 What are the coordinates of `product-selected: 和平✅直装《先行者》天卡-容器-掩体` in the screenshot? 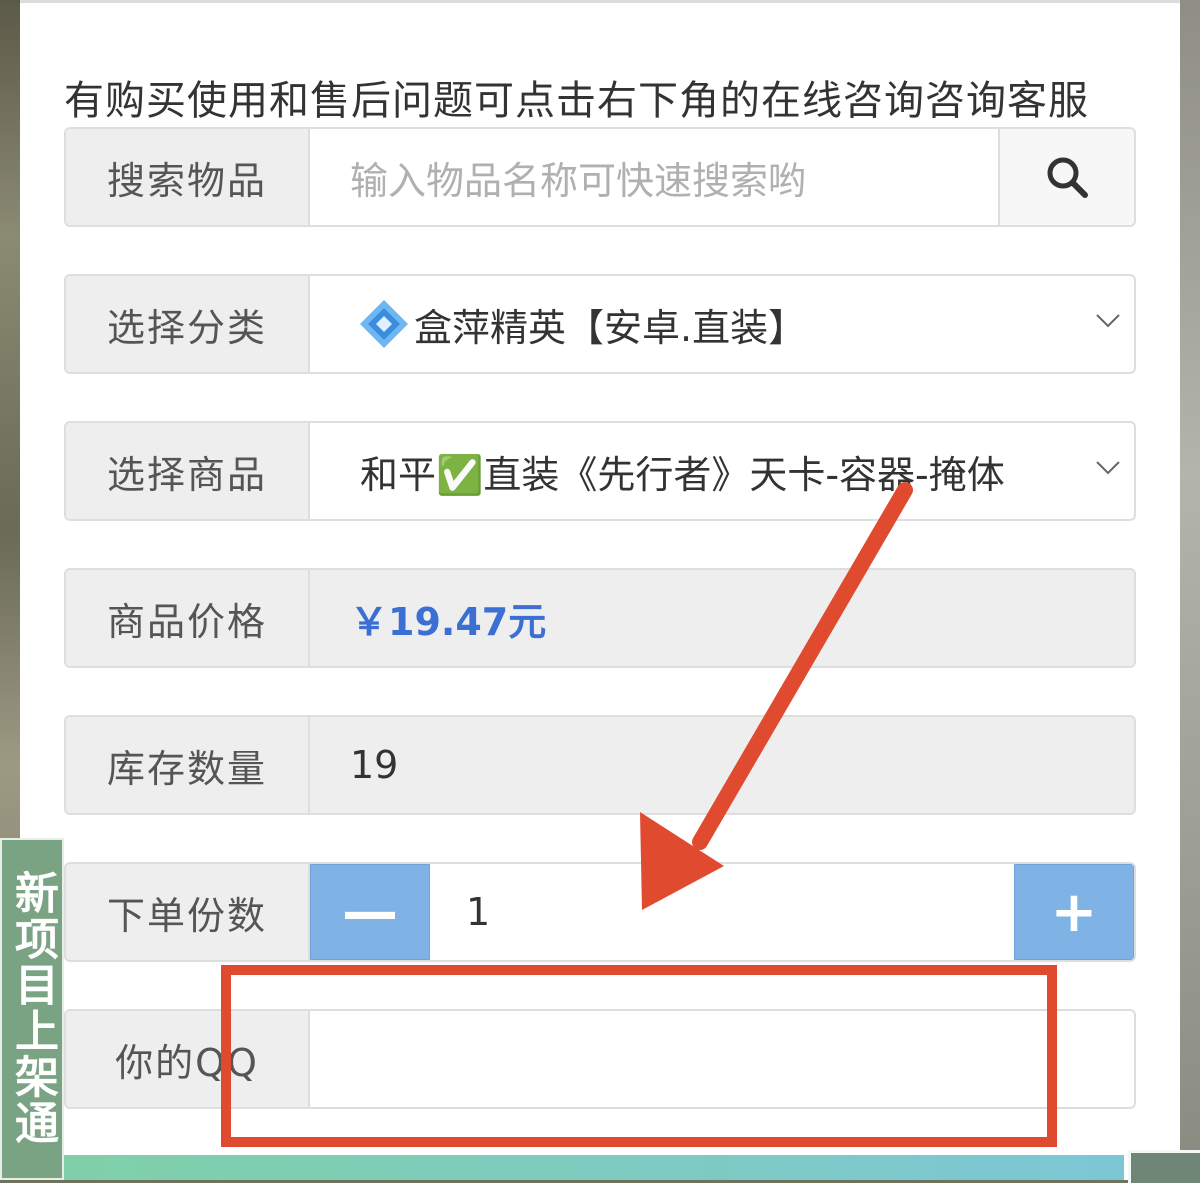 It's located at (682, 474).